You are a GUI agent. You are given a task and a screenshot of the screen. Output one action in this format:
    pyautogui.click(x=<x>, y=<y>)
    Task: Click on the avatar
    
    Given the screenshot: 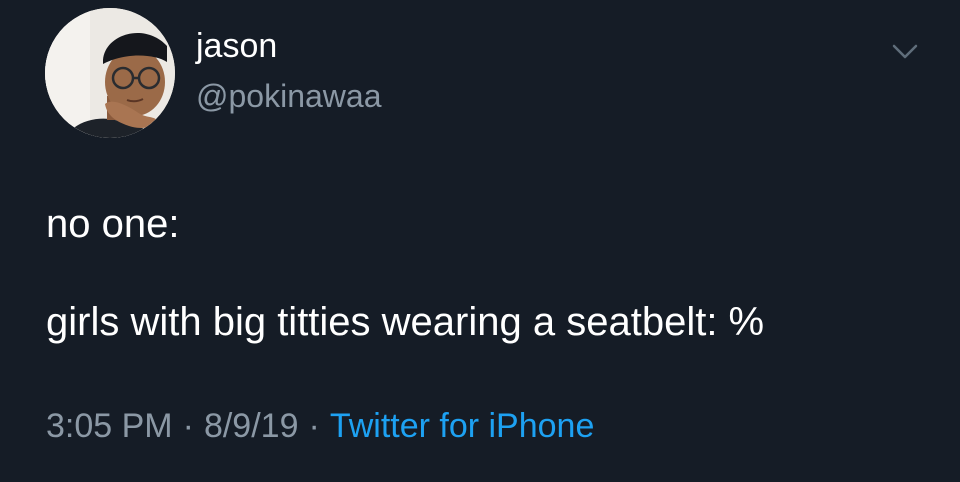 What is the action you would take?
    pyautogui.click(x=110, y=73)
    